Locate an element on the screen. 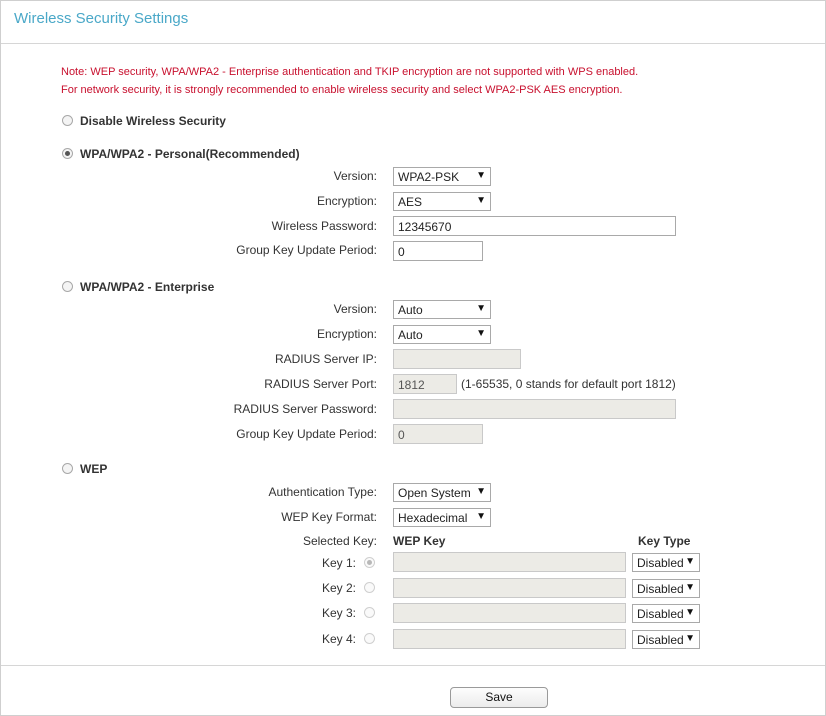  key-1-type-select: Disabled ▼ is located at coordinates (666, 562).